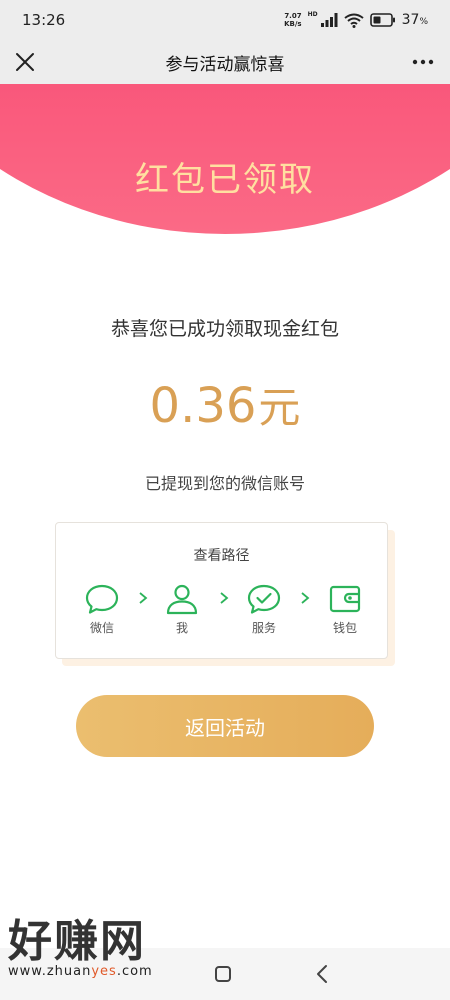  I want to click on nav-bar: 参与活动赢惊喜, so click(225, 62).